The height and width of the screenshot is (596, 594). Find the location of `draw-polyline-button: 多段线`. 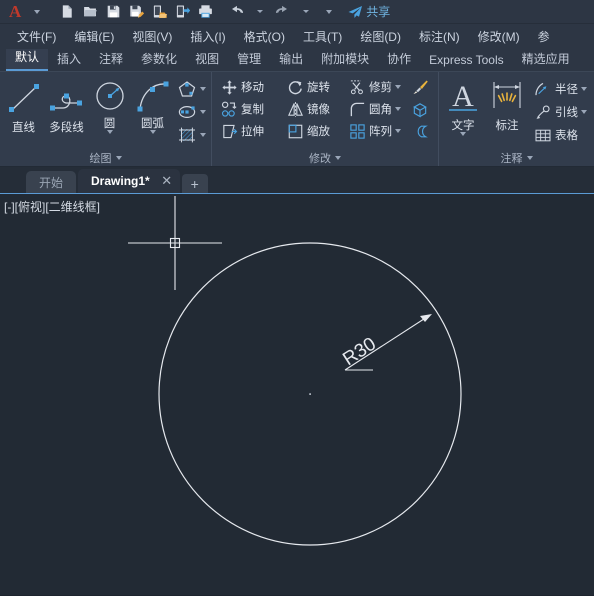

draw-polyline-button: 多段线 is located at coordinates (66, 105).